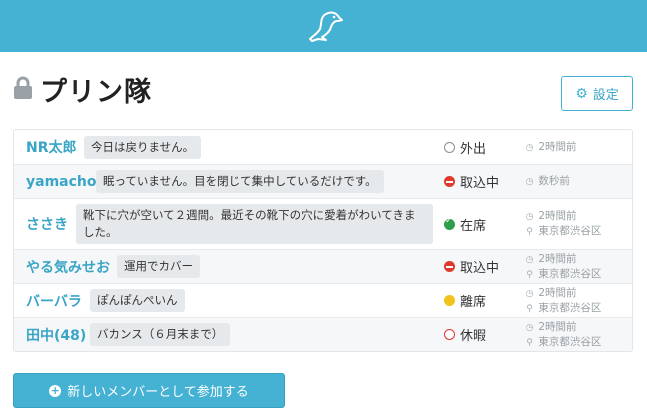 This screenshot has height=419, width=647. I want to click on page-title: プリン隊, so click(96, 92).